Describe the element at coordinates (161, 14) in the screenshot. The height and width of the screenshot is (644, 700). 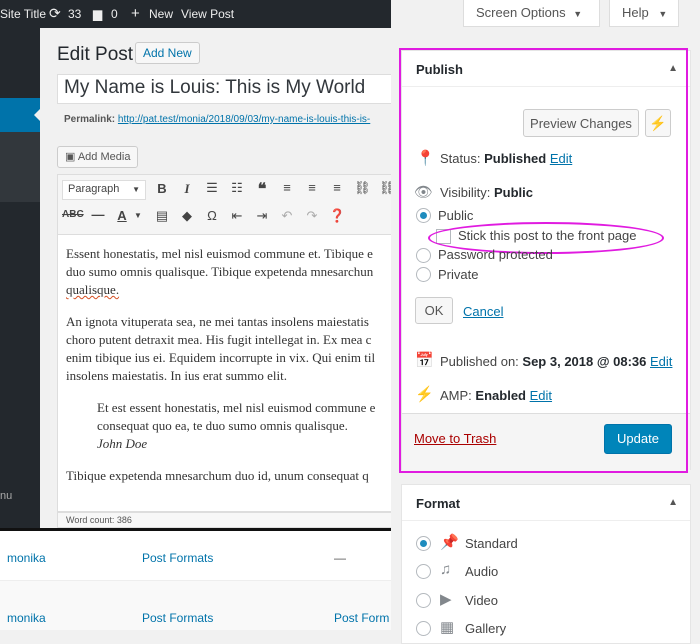
I see `new-link: New` at that location.